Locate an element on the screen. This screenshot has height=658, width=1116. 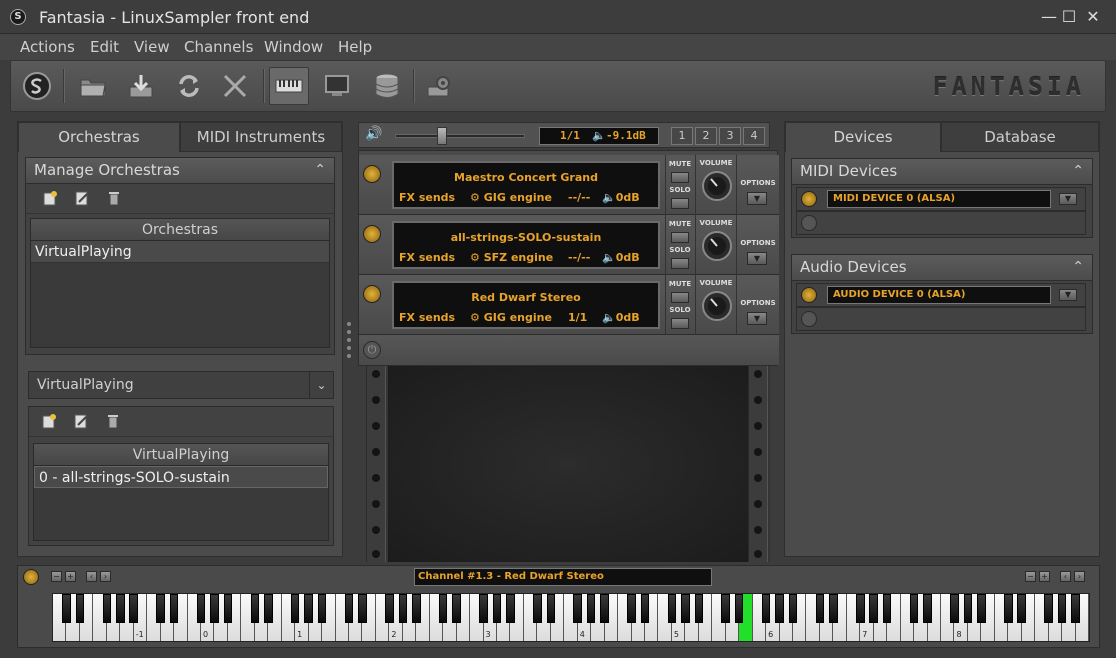
keyboard-icon is located at coordinates (289, 86).